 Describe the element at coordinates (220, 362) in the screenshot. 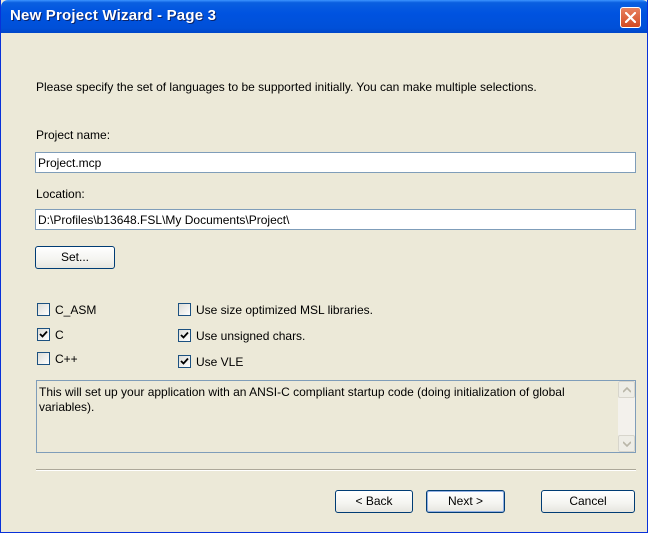

I see `checkbox-label: Use VLE` at that location.